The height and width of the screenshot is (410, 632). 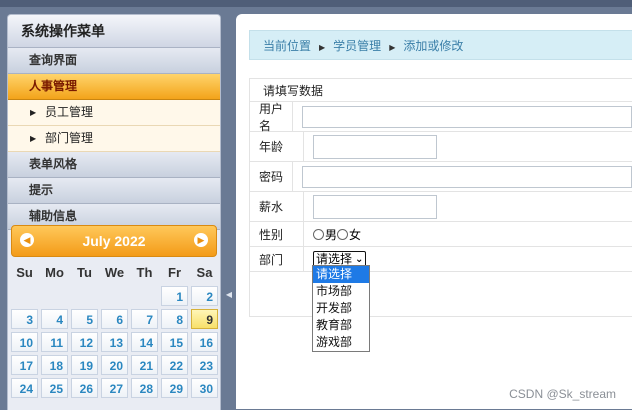 I want to click on breadcrumb-item: 学员管理, so click(x=357, y=46).